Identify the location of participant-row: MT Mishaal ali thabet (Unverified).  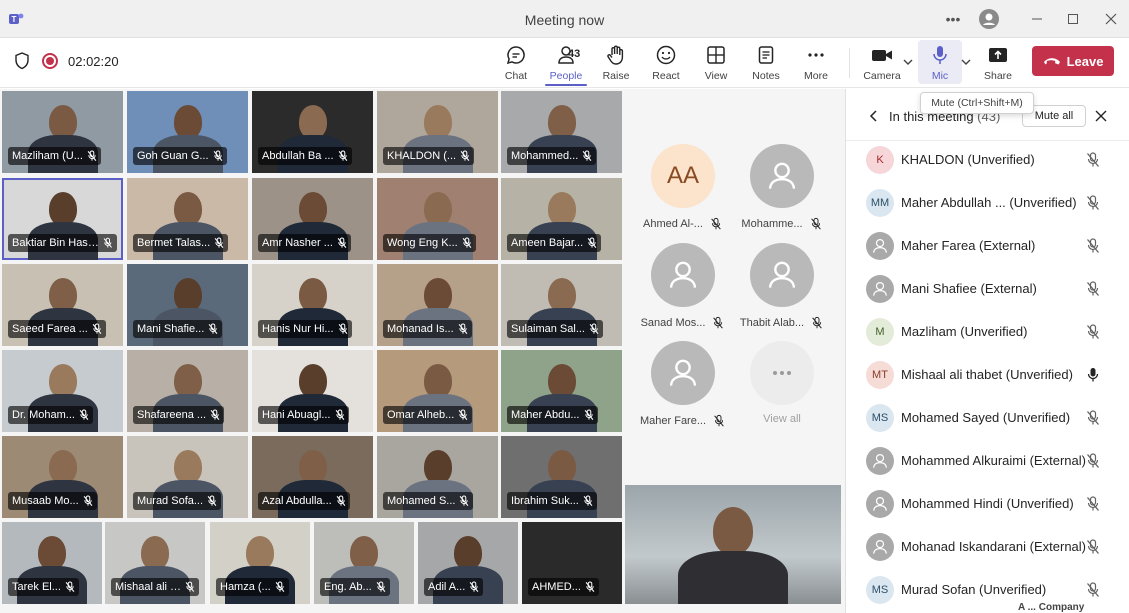
(987, 375).